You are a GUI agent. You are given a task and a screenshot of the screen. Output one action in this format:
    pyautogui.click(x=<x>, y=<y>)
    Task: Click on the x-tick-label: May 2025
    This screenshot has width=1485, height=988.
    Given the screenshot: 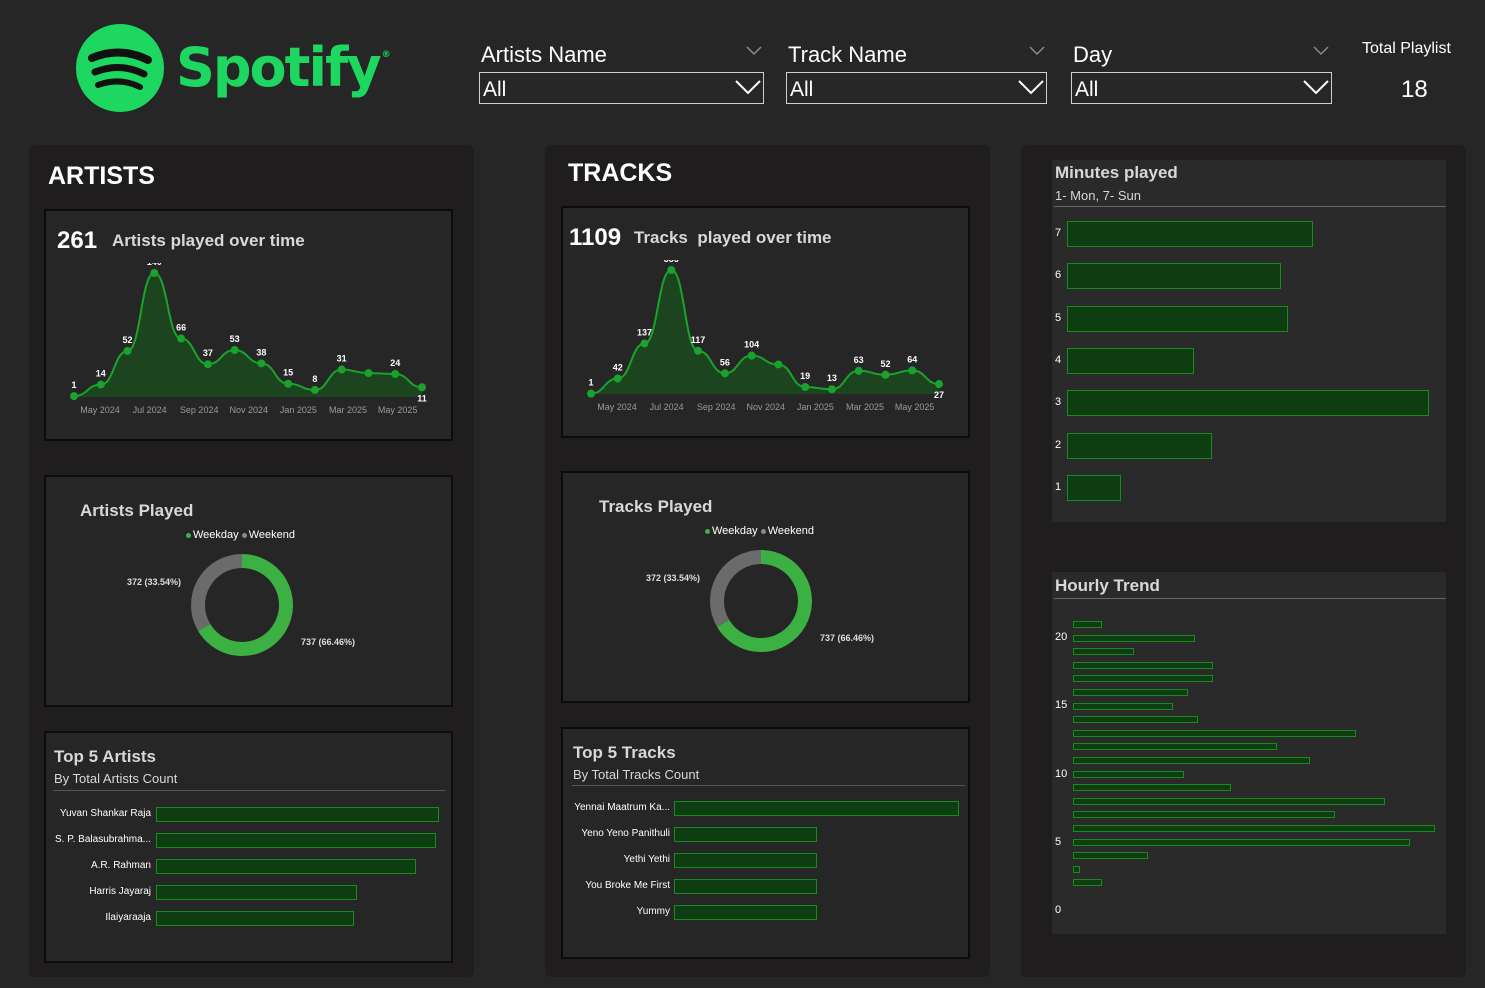 What is the action you would take?
    pyautogui.click(x=398, y=410)
    